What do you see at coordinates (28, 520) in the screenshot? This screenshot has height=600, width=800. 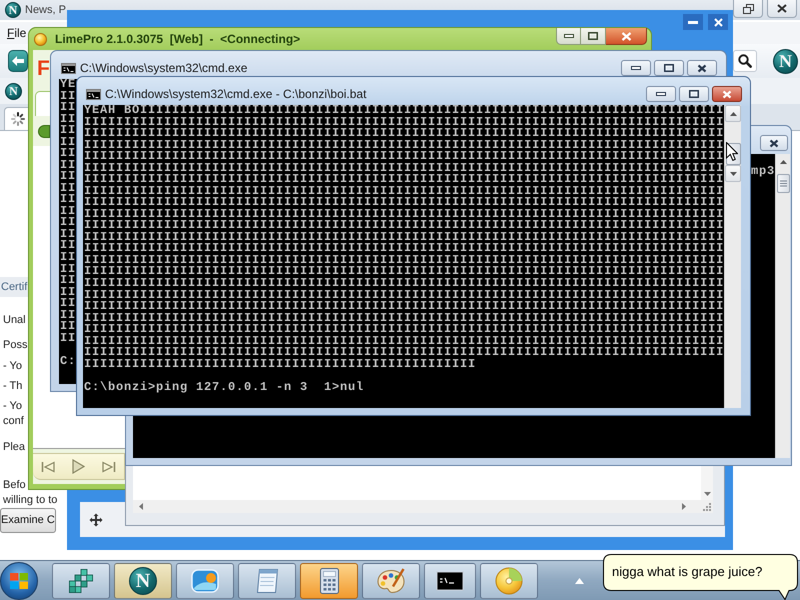 I see `page-button: Examine C` at bounding box center [28, 520].